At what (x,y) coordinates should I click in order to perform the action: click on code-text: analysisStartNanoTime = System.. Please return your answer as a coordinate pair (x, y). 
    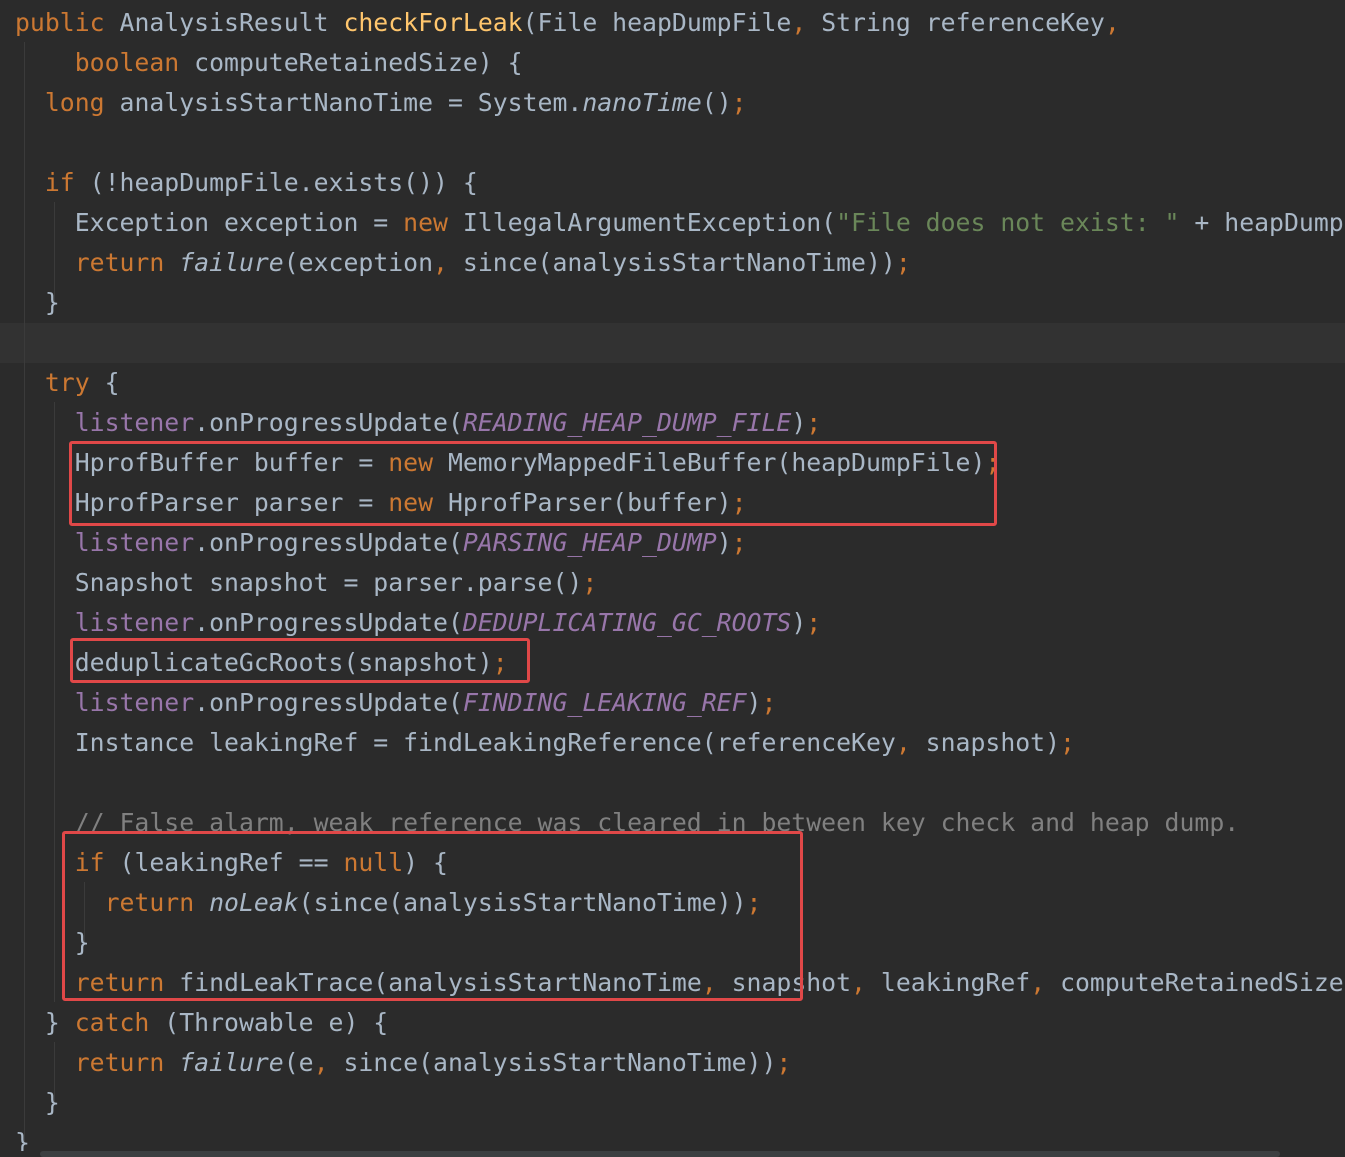
    Looking at the image, I should click on (351, 102).